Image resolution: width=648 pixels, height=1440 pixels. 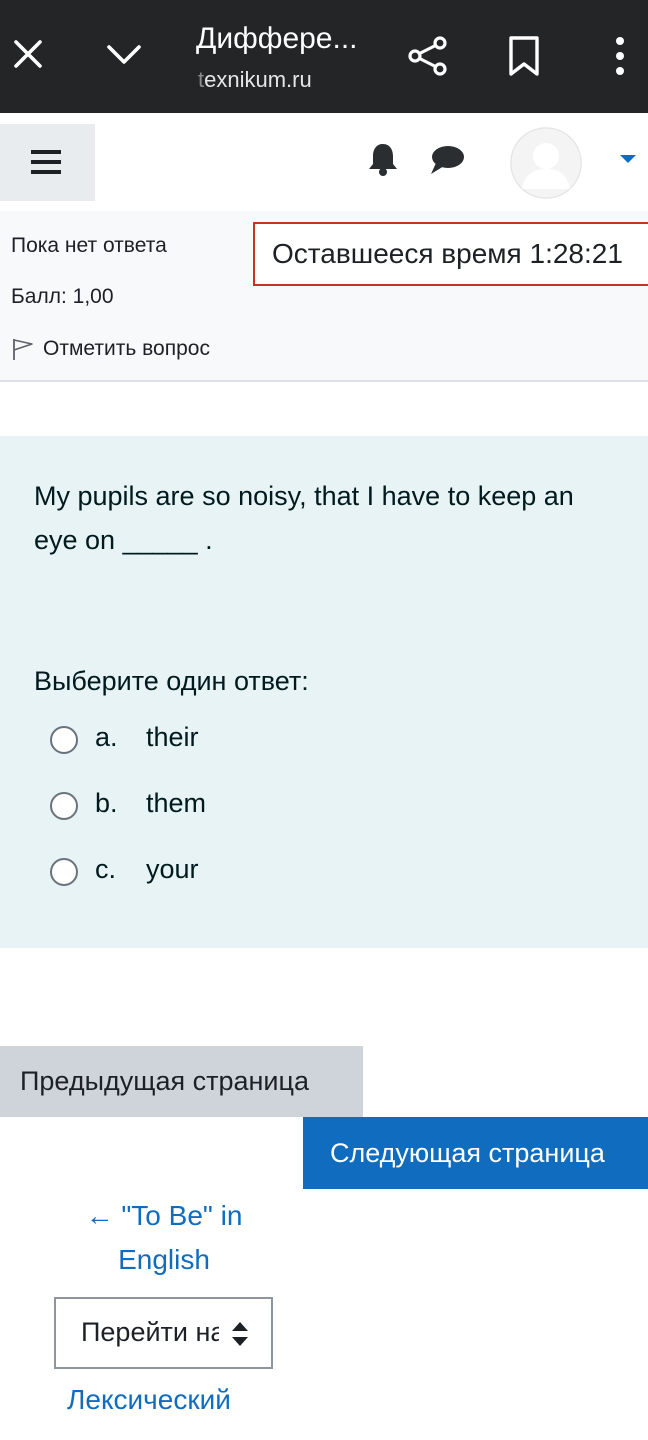 What do you see at coordinates (181, 1081) in the screenshot?
I see `previous-page-button: Предыдущая страница` at bounding box center [181, 1081].